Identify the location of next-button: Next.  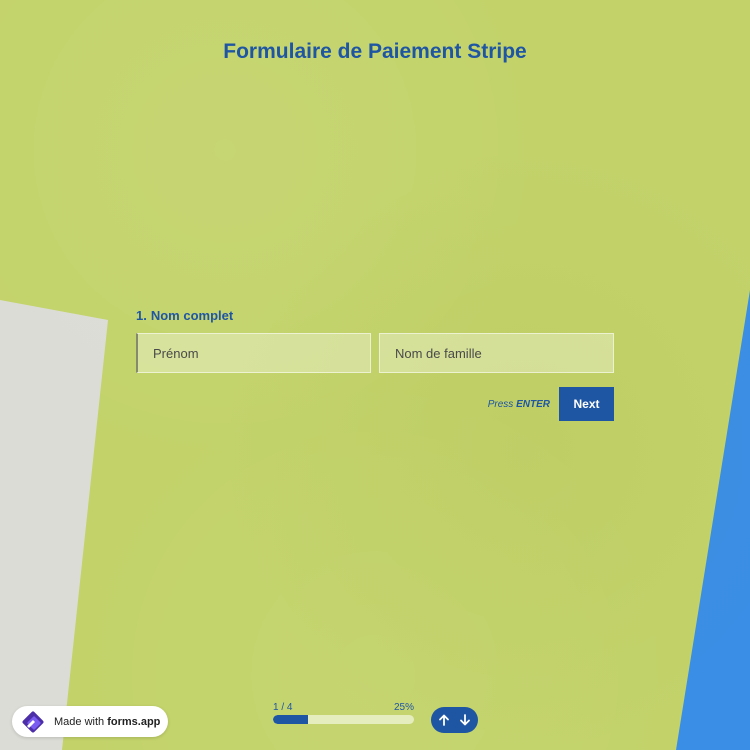
(586, 404).